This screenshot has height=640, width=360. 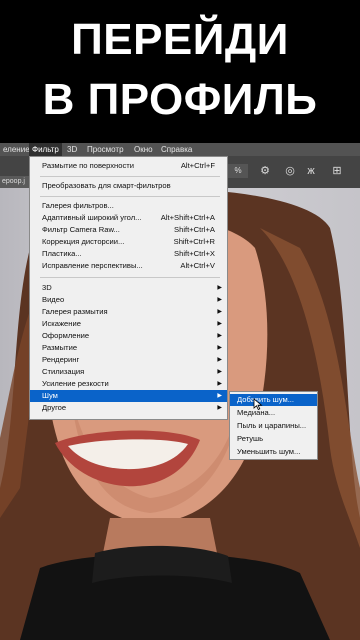 I want to click on menu-item-blur-gallery: Галерея размытия ▶, so click(x=128, y=312).